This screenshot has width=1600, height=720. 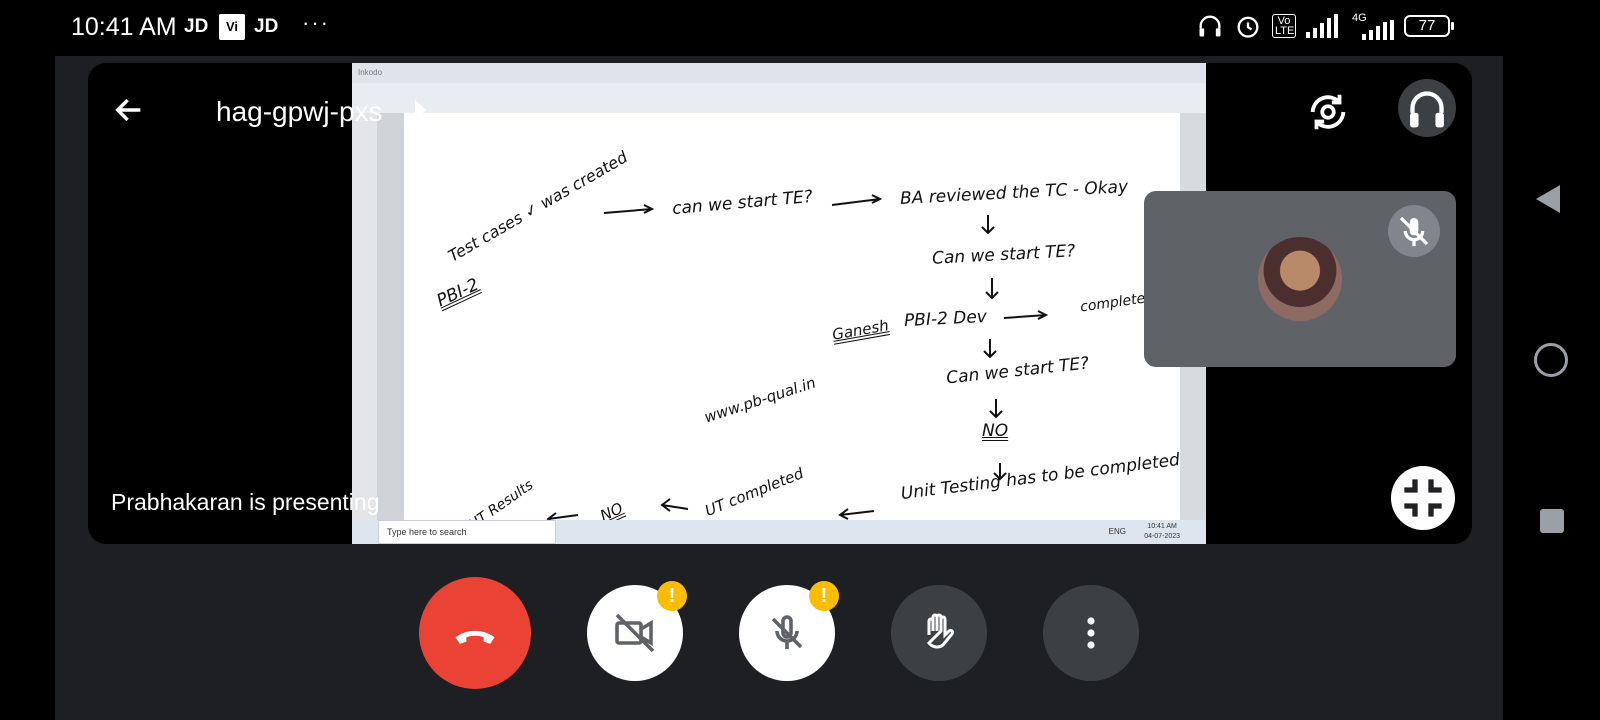 What do you see at coordinates (316, 22) in the screenshot?
I see `more-notifications-icon: ···` at bounding box center [316, 22].